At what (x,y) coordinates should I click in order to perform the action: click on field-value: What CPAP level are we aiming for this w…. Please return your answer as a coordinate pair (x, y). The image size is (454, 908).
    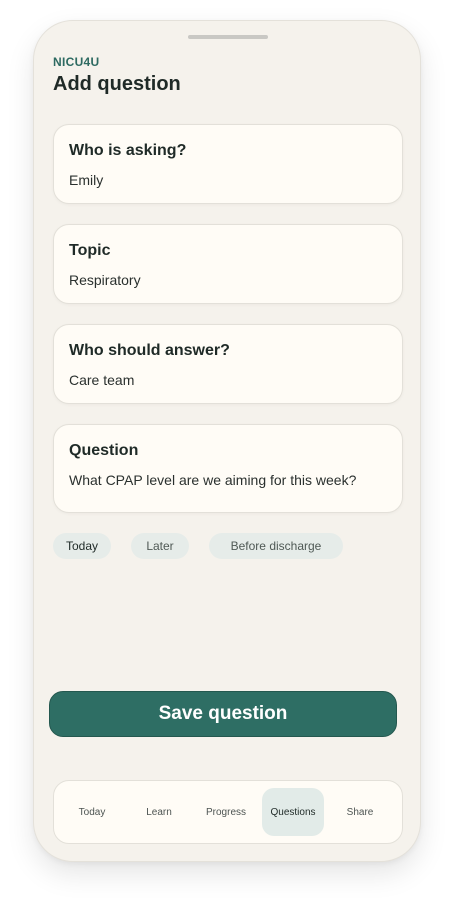
    Looking at the image, I should click on (213, 480).